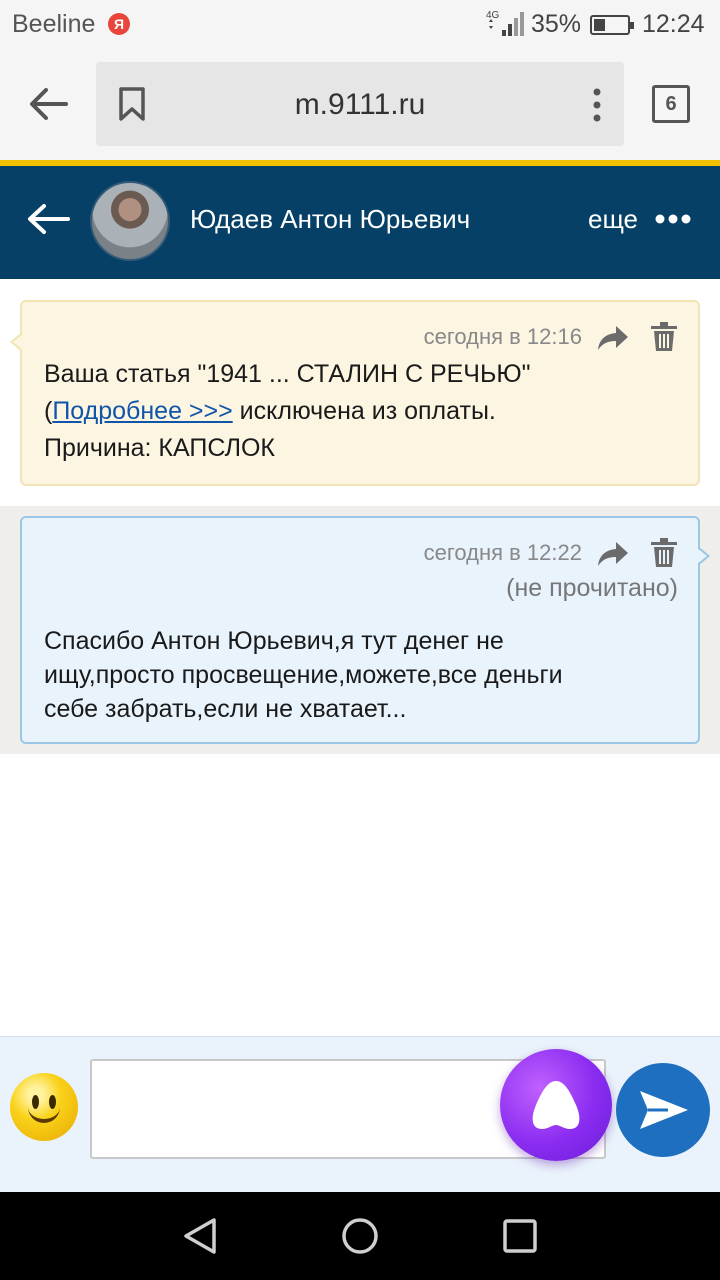  Describe the element at coordinates (48, 219) in the screenshot. I see `chat-back-icon` at that location.